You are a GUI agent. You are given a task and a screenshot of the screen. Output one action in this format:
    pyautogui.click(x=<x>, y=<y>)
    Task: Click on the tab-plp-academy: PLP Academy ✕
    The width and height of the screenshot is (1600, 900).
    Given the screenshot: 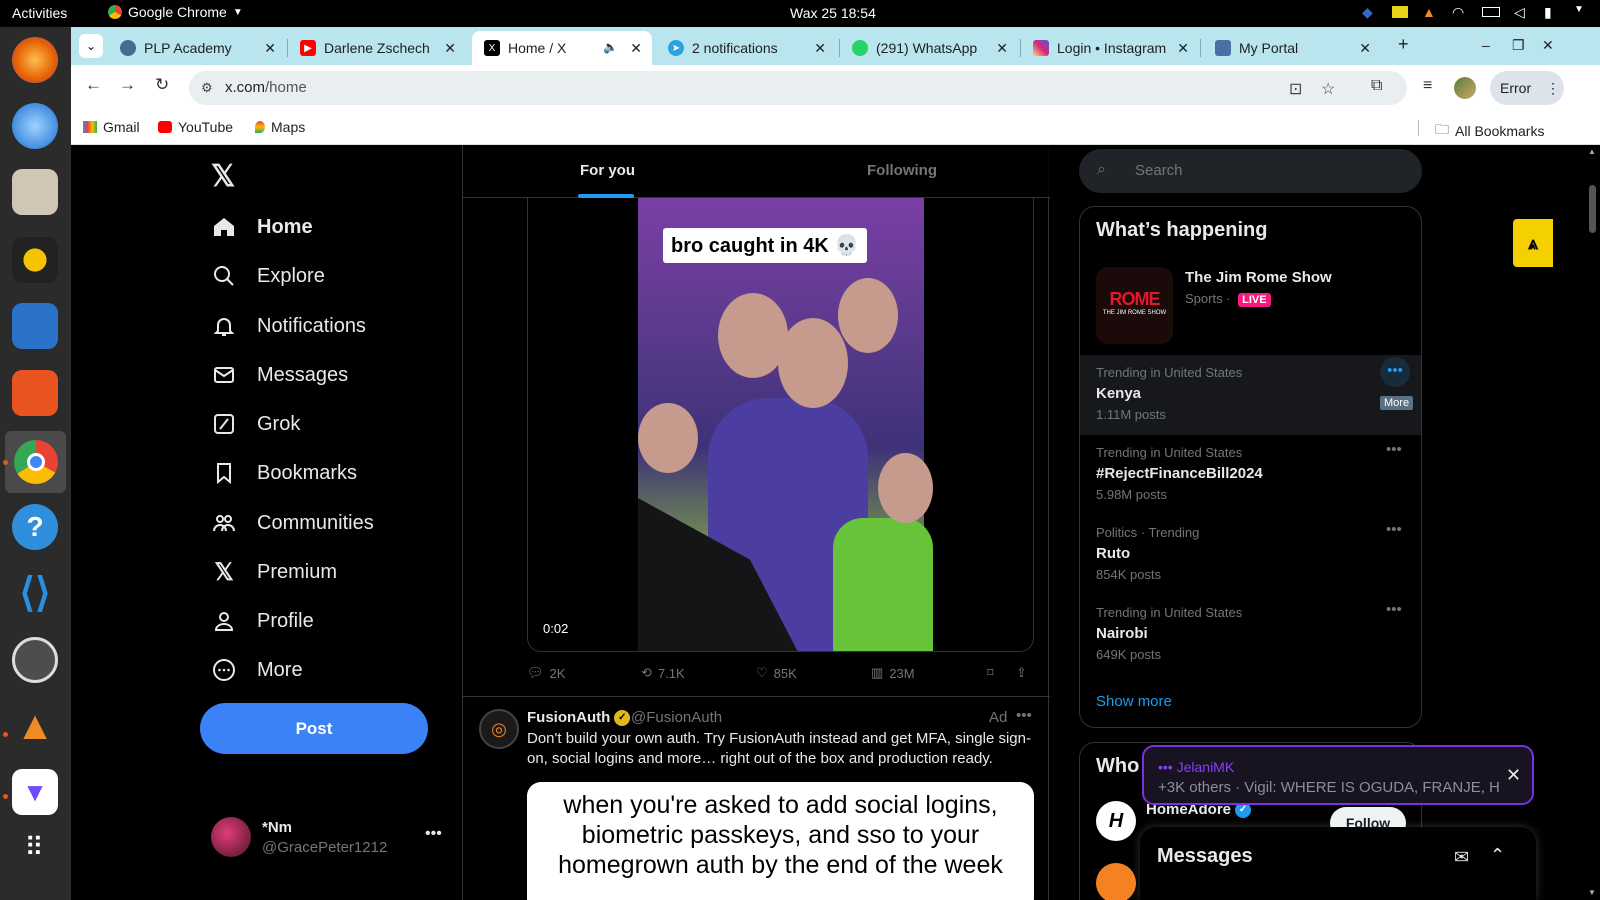 What is the action you would take?
    pyautogui.click(x=197, y=48)
    